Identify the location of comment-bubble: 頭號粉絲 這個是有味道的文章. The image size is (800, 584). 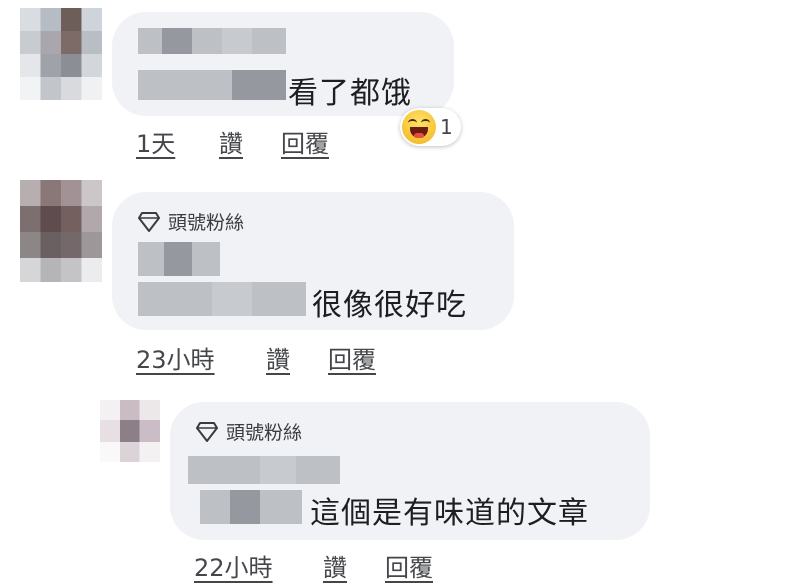
(410, 471).